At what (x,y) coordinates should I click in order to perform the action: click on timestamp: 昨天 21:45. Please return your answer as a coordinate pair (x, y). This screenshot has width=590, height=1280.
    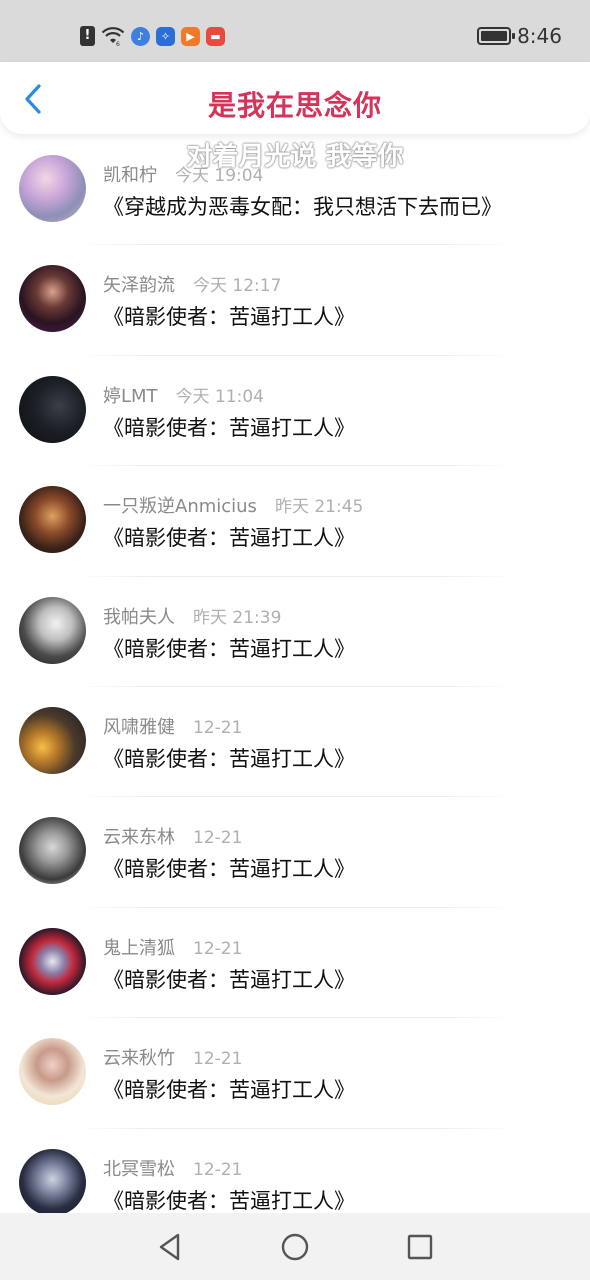
    Looking at the image, I should click on (319, 507).